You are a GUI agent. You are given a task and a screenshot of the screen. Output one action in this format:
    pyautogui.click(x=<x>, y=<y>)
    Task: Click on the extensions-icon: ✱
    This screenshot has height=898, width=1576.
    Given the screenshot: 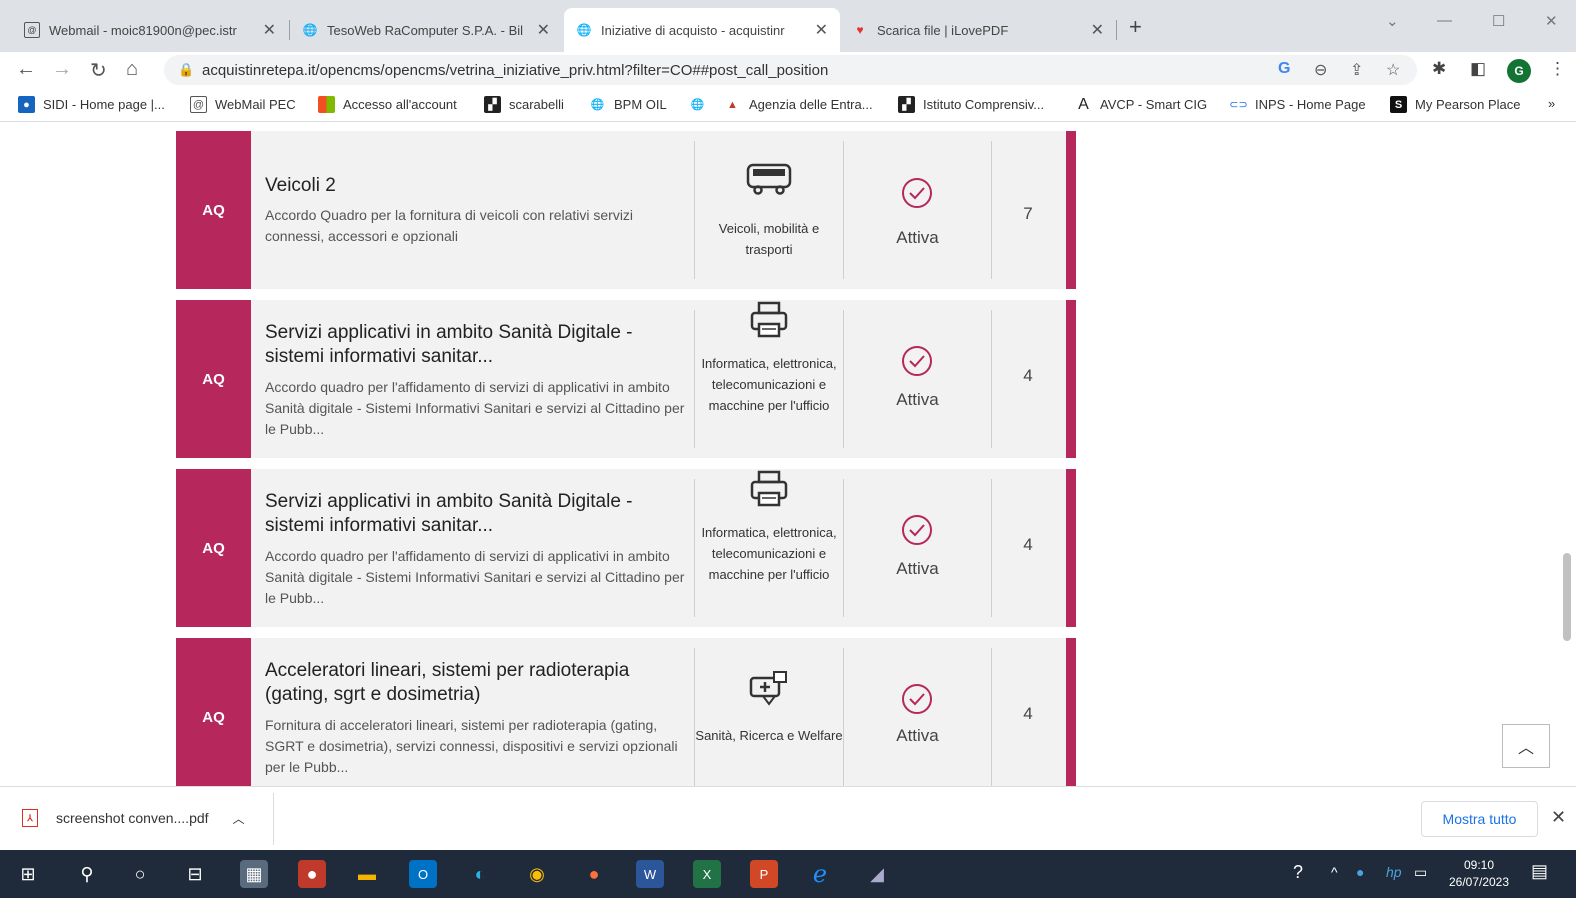 What is the action you would take?
    pyautogui.click(x=1439, y=69)
    